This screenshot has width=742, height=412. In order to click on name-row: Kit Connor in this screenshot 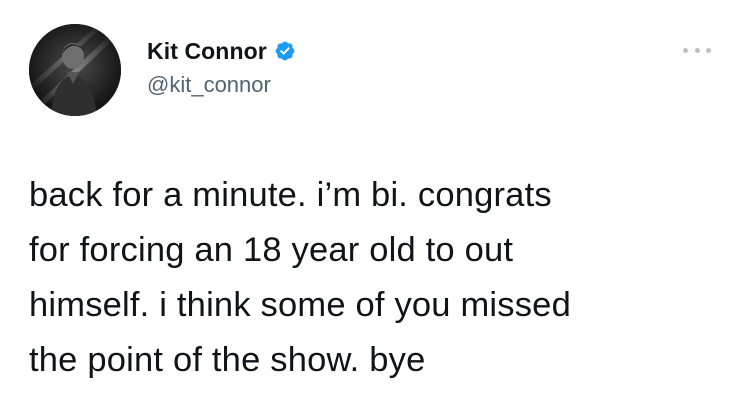, I will do `click(221, 51)`.